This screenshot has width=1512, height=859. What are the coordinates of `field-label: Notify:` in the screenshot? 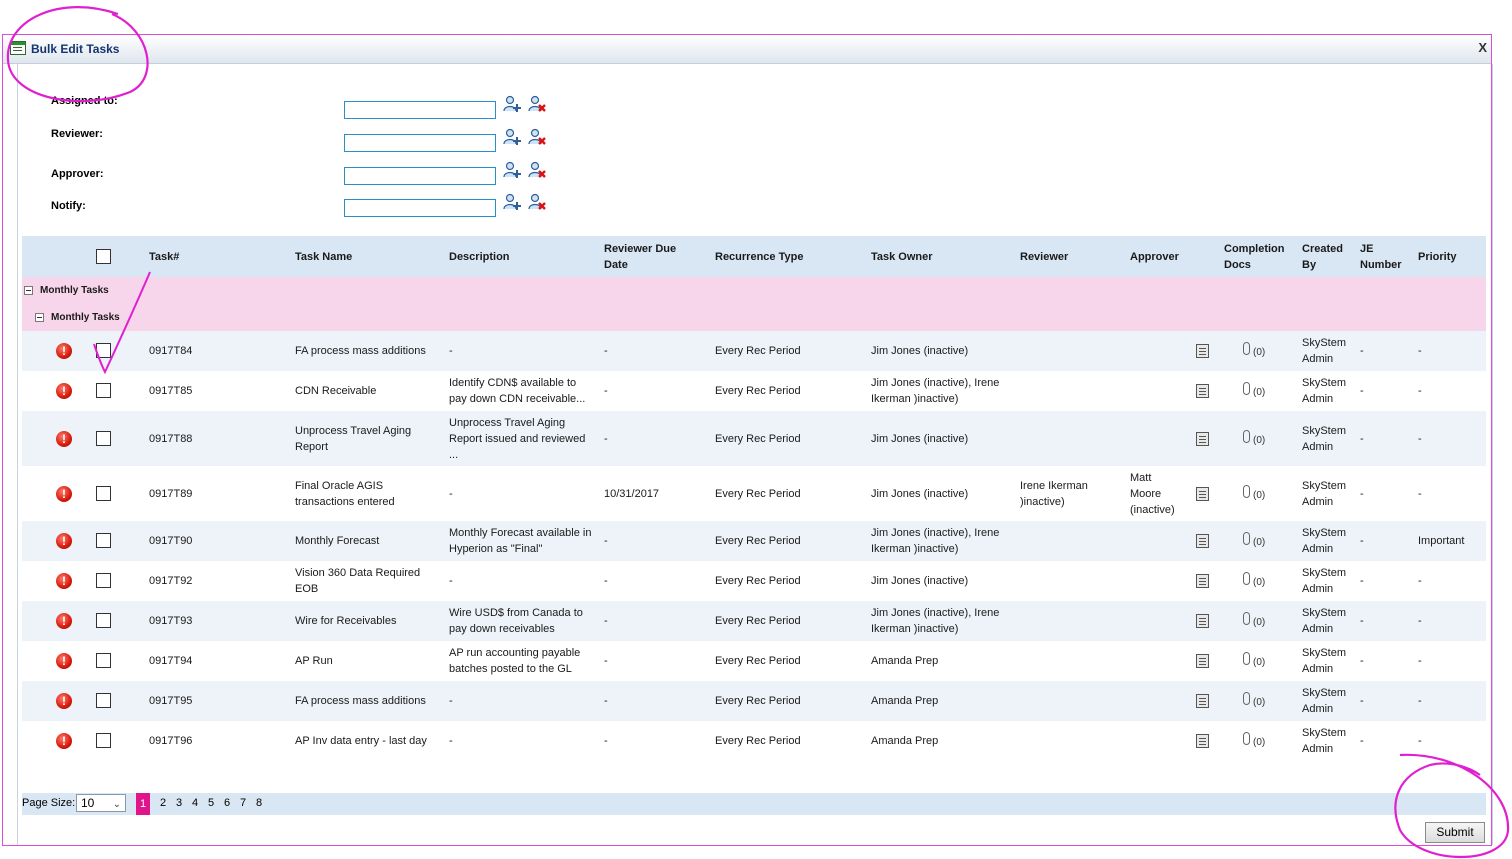 It's located at (68, 206).